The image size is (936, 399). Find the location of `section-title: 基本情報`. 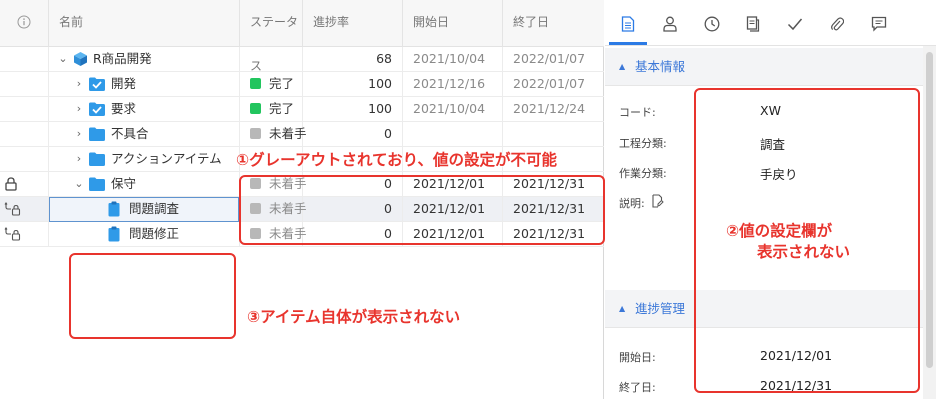

section-title: 基本情報 is located at coordinates (660, 66).